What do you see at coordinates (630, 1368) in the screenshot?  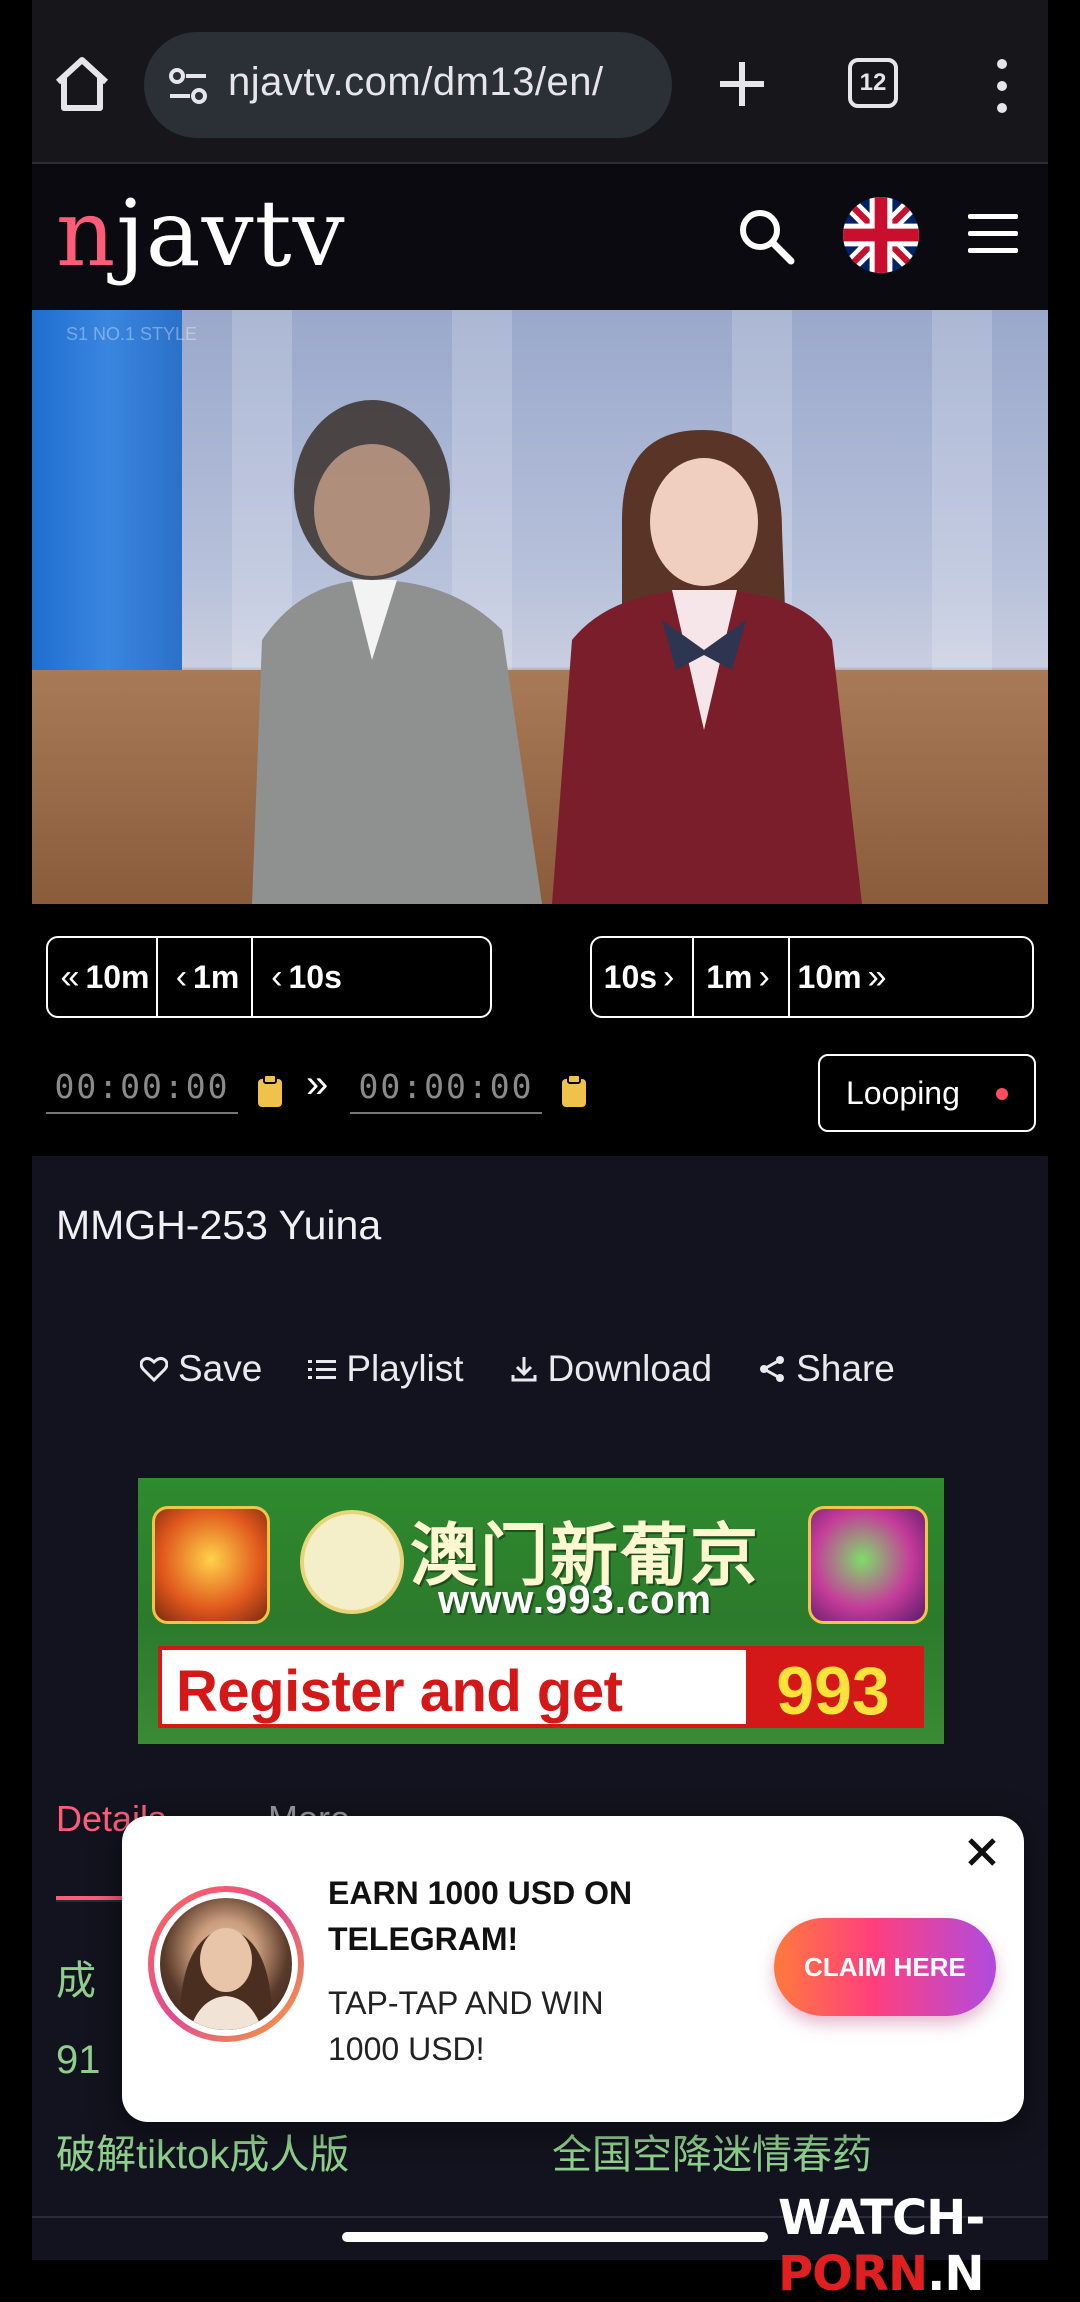 I see `download-label: Download` at bounding box center [630, 1368].